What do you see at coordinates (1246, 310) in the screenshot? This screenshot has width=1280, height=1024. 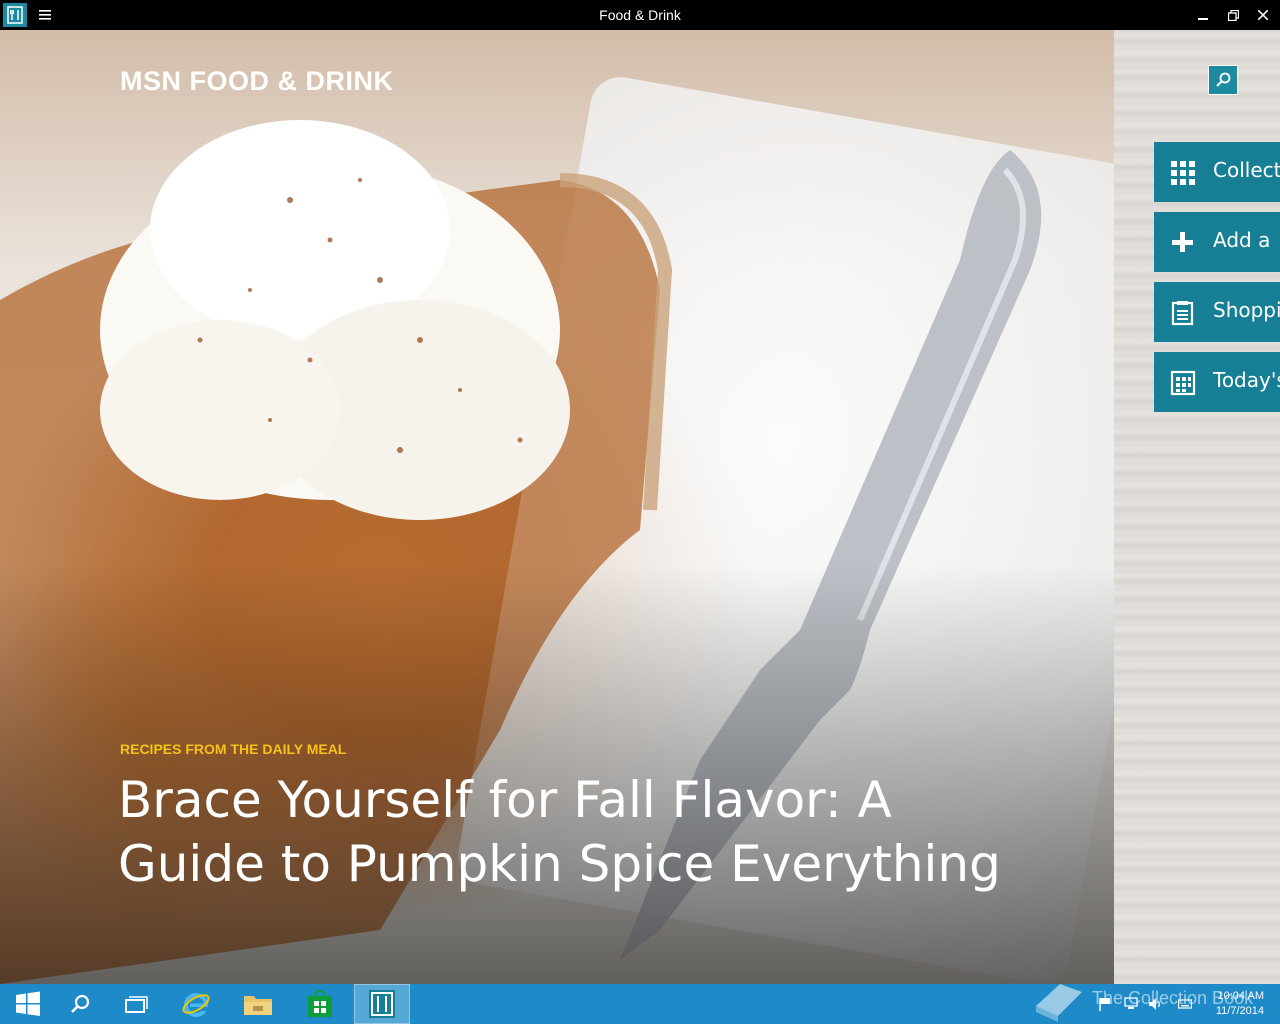 I see `nav-item-label: Shoppi` at bounding box center [1246, 310].